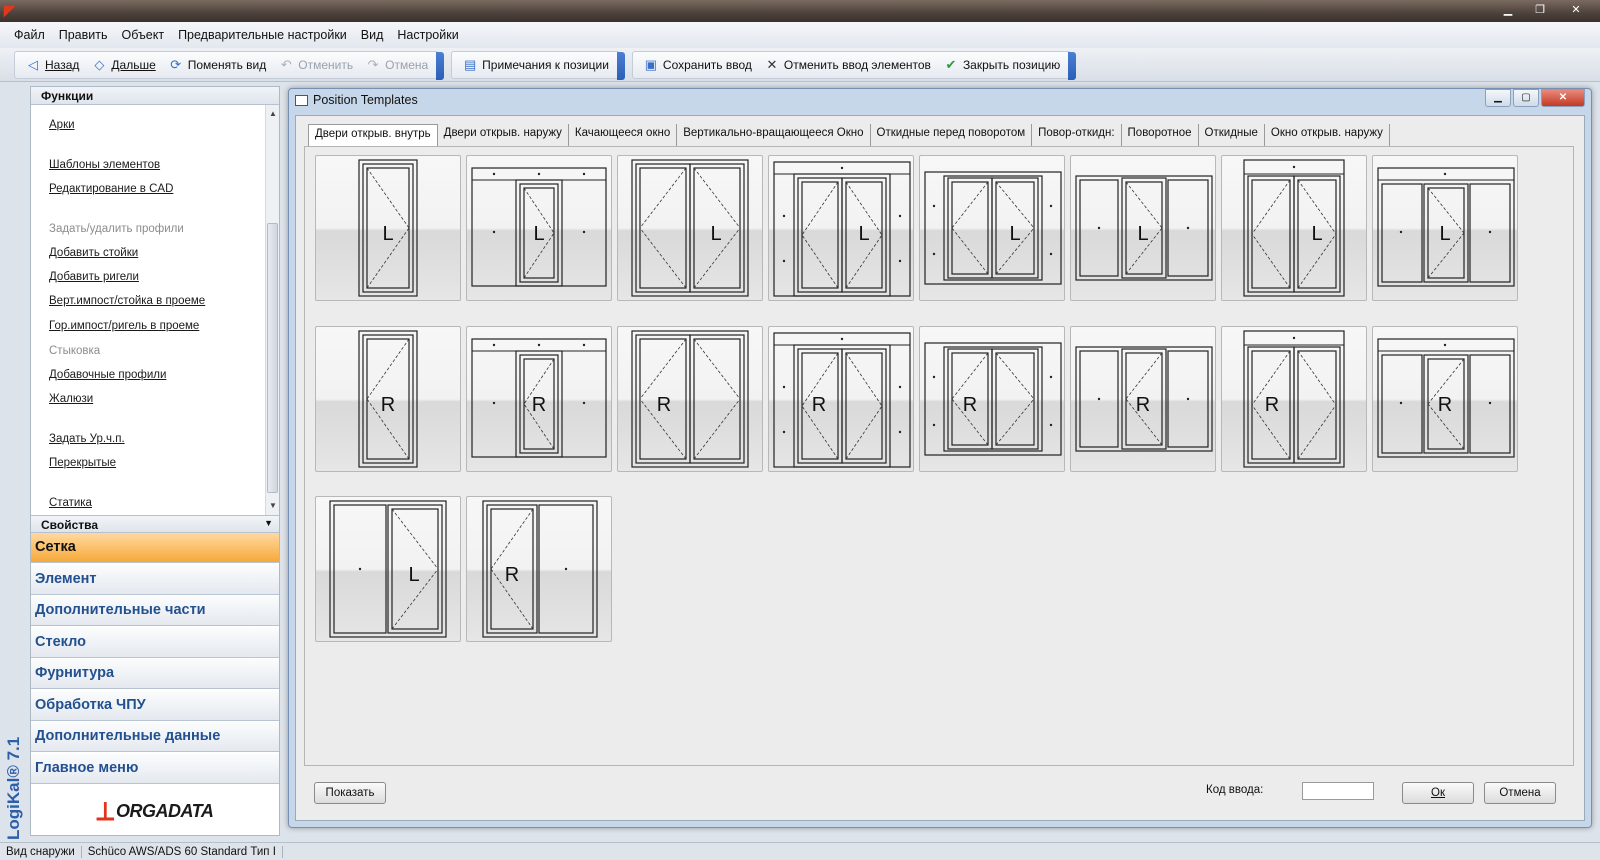 The height and width of the screenshot is (860, 1600). Describe the element at coordinates (372, 35) in the screenshot. I see `menu-view: Вид` at that location.